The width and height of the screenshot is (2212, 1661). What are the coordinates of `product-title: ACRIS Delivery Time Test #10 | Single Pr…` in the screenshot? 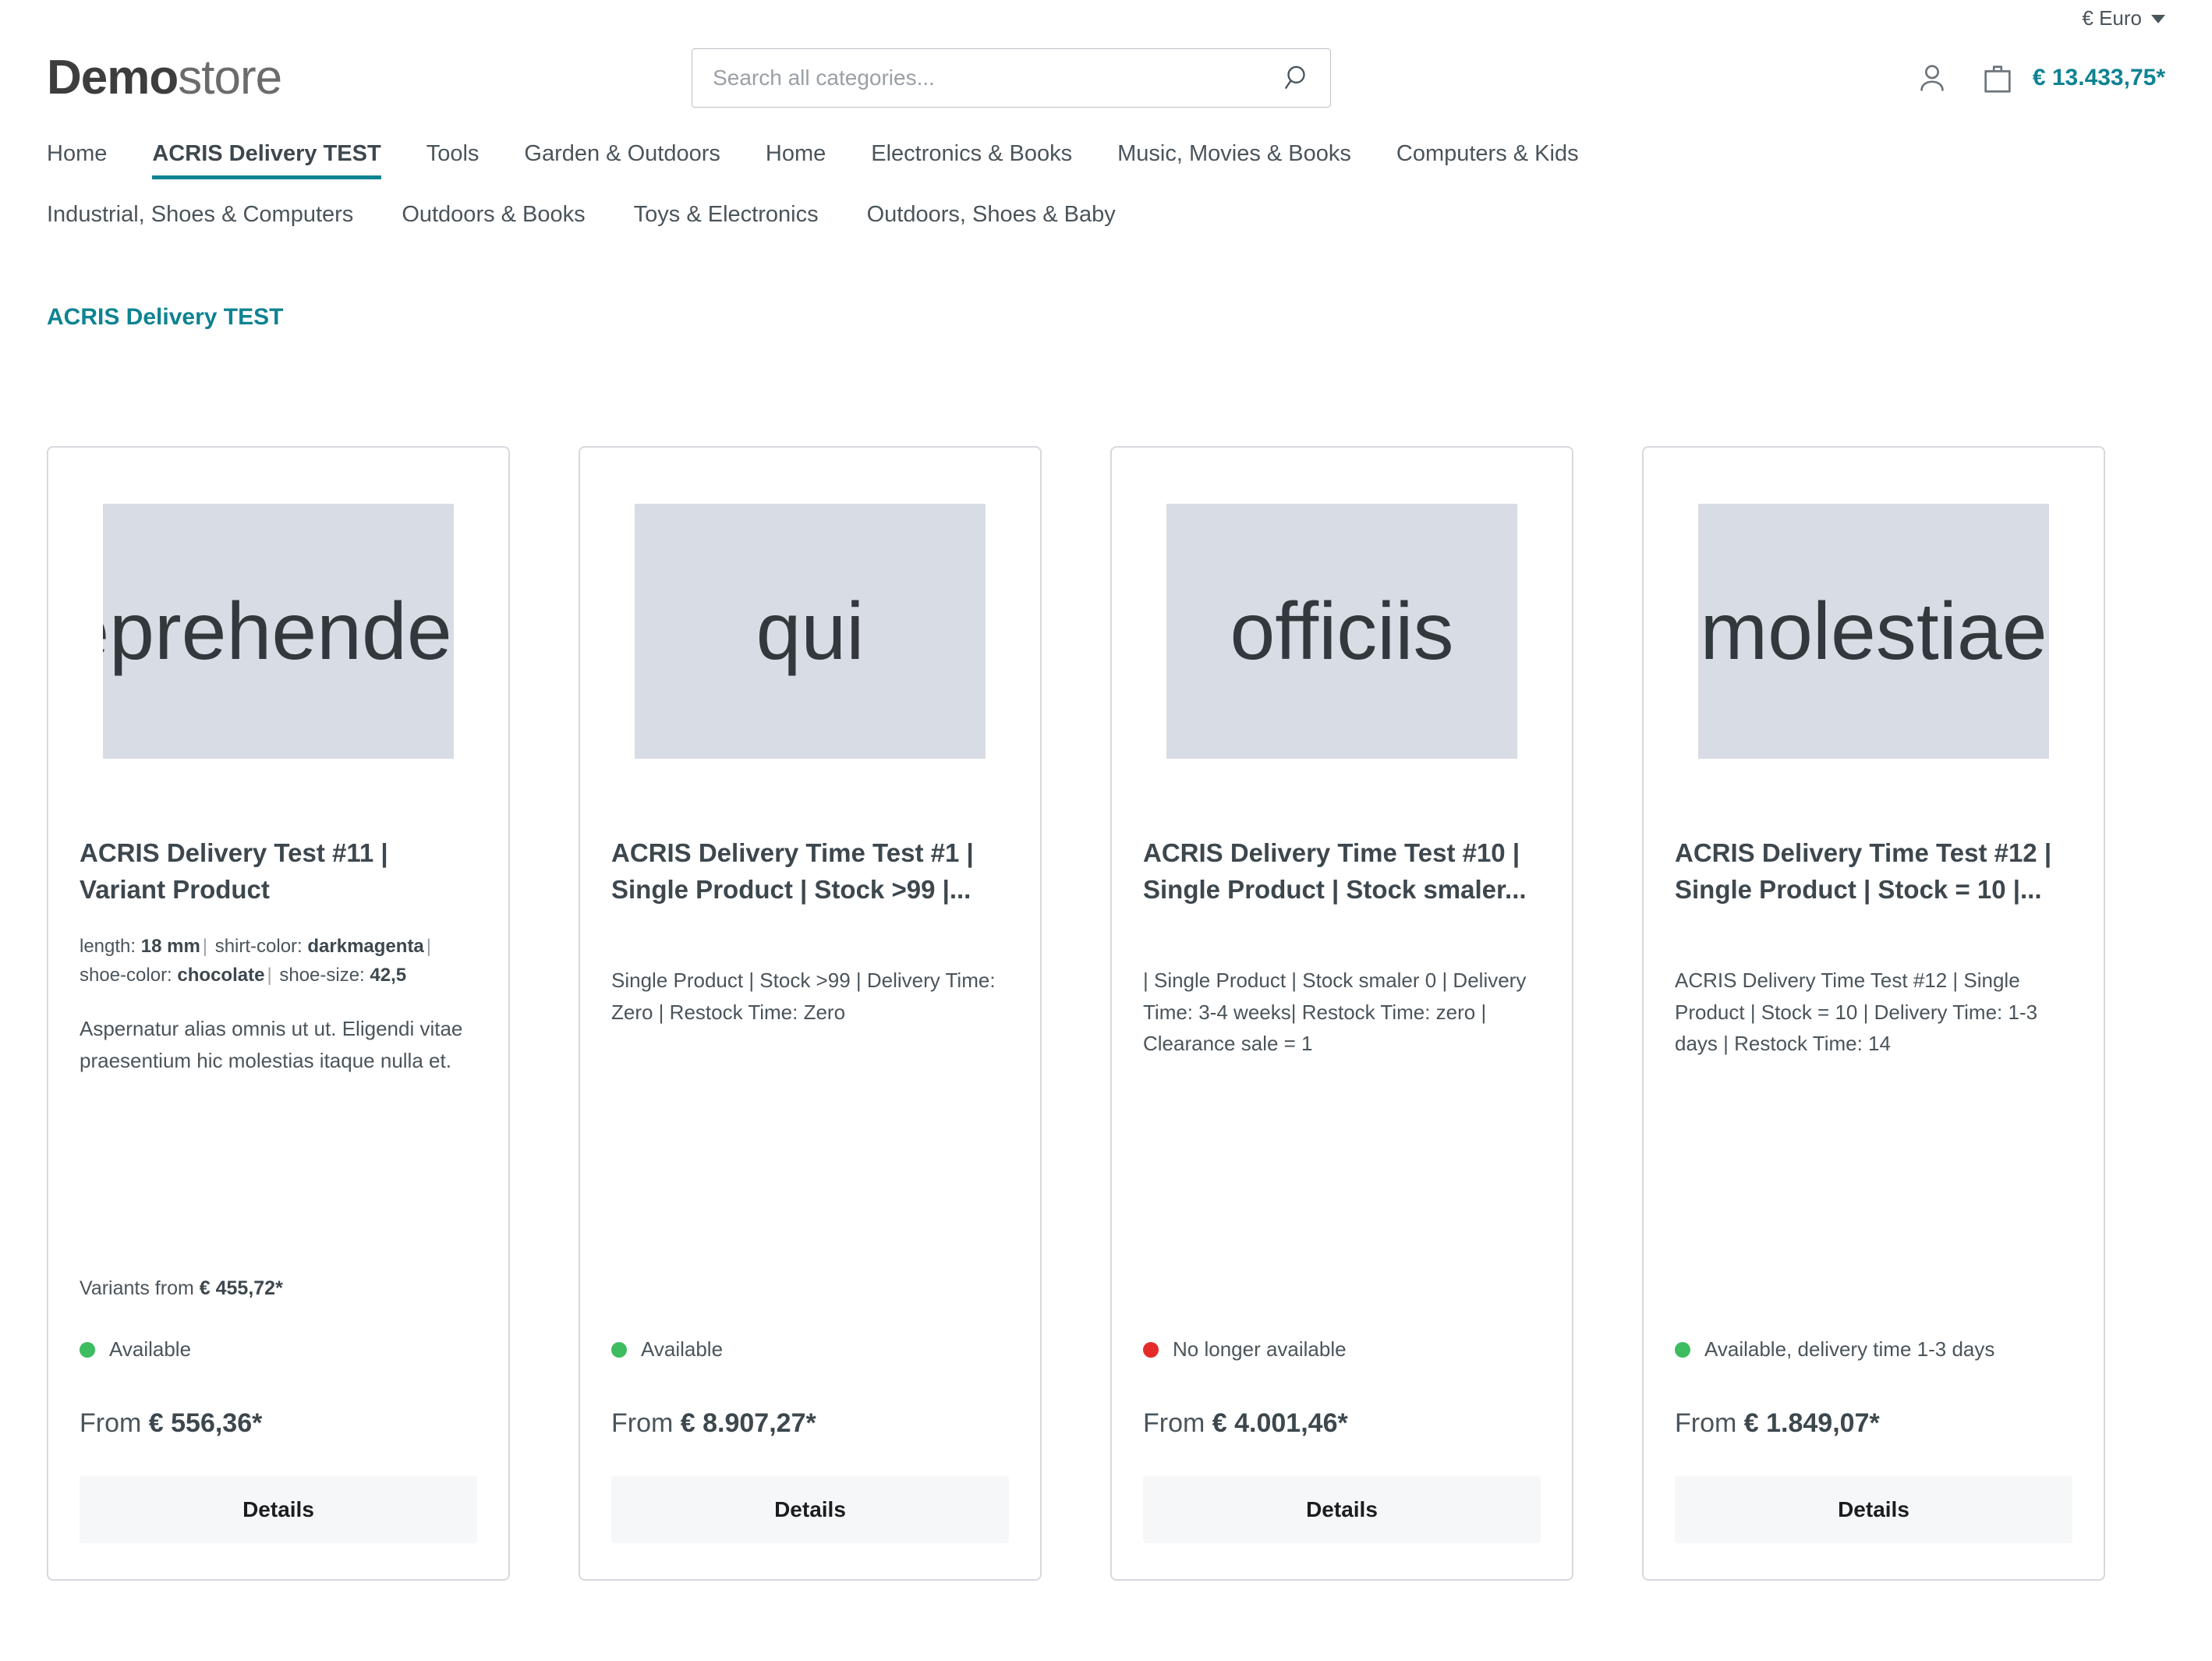 It's located at (1342, 872).